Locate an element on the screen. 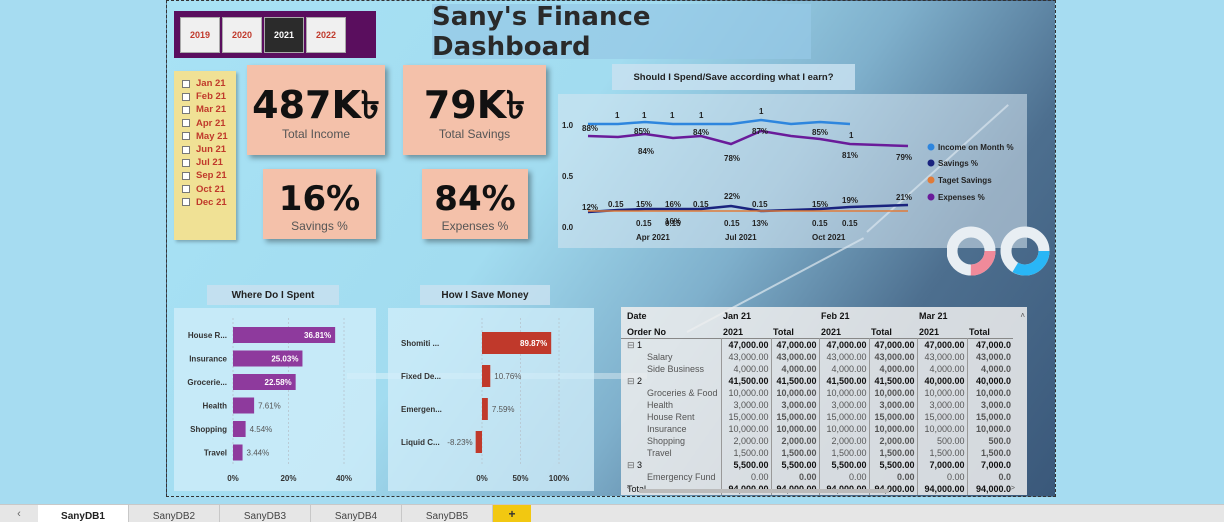 The width and height of the screenshot is (1224, 522). month-option: Feb 21 is located at coordinates (209, 96).